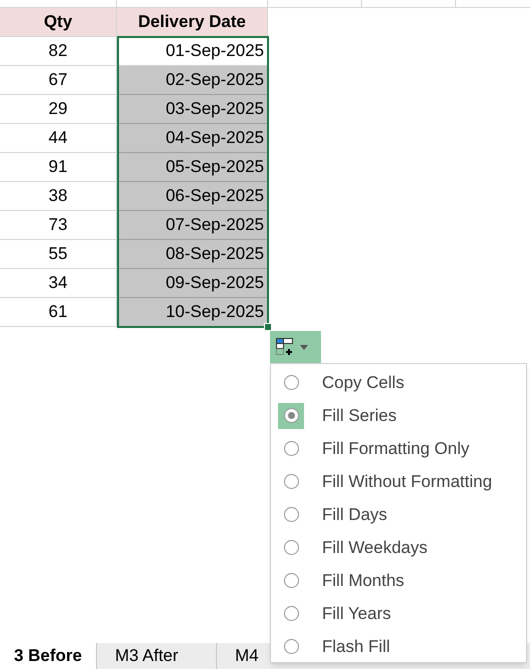 The width and height of the screenshot is (530, 669). I want to click on column-header: Qty, so click(58, 22).